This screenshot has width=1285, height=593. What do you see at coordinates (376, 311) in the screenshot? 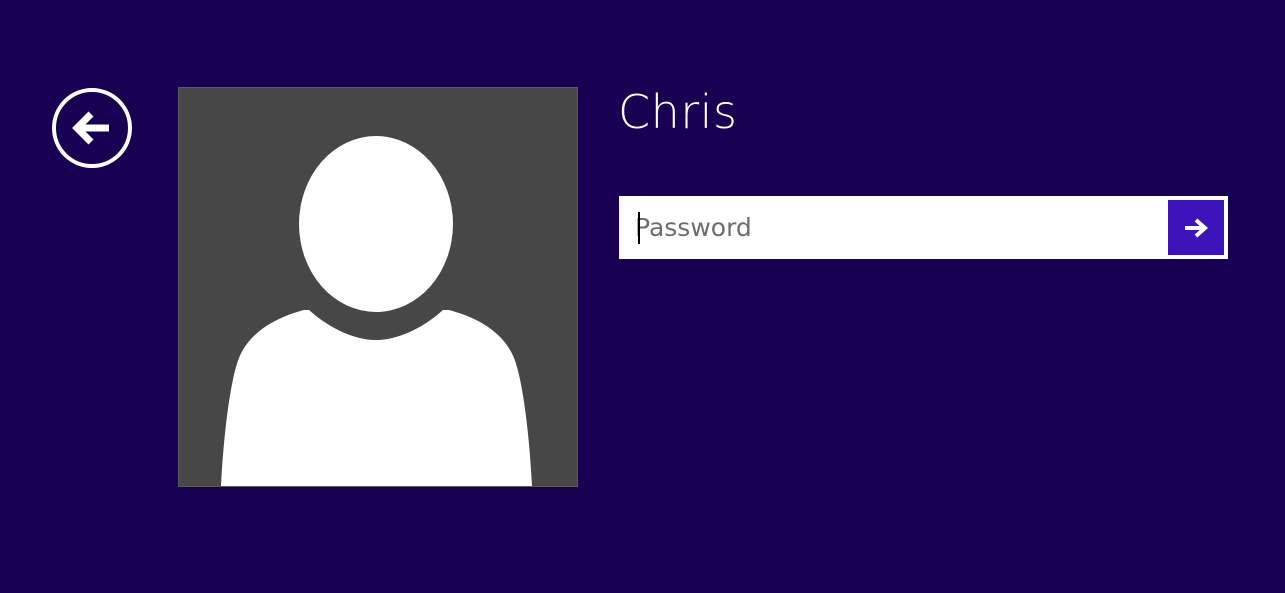
I see `user-silhouette-icon` at bounding box center [376, 311].